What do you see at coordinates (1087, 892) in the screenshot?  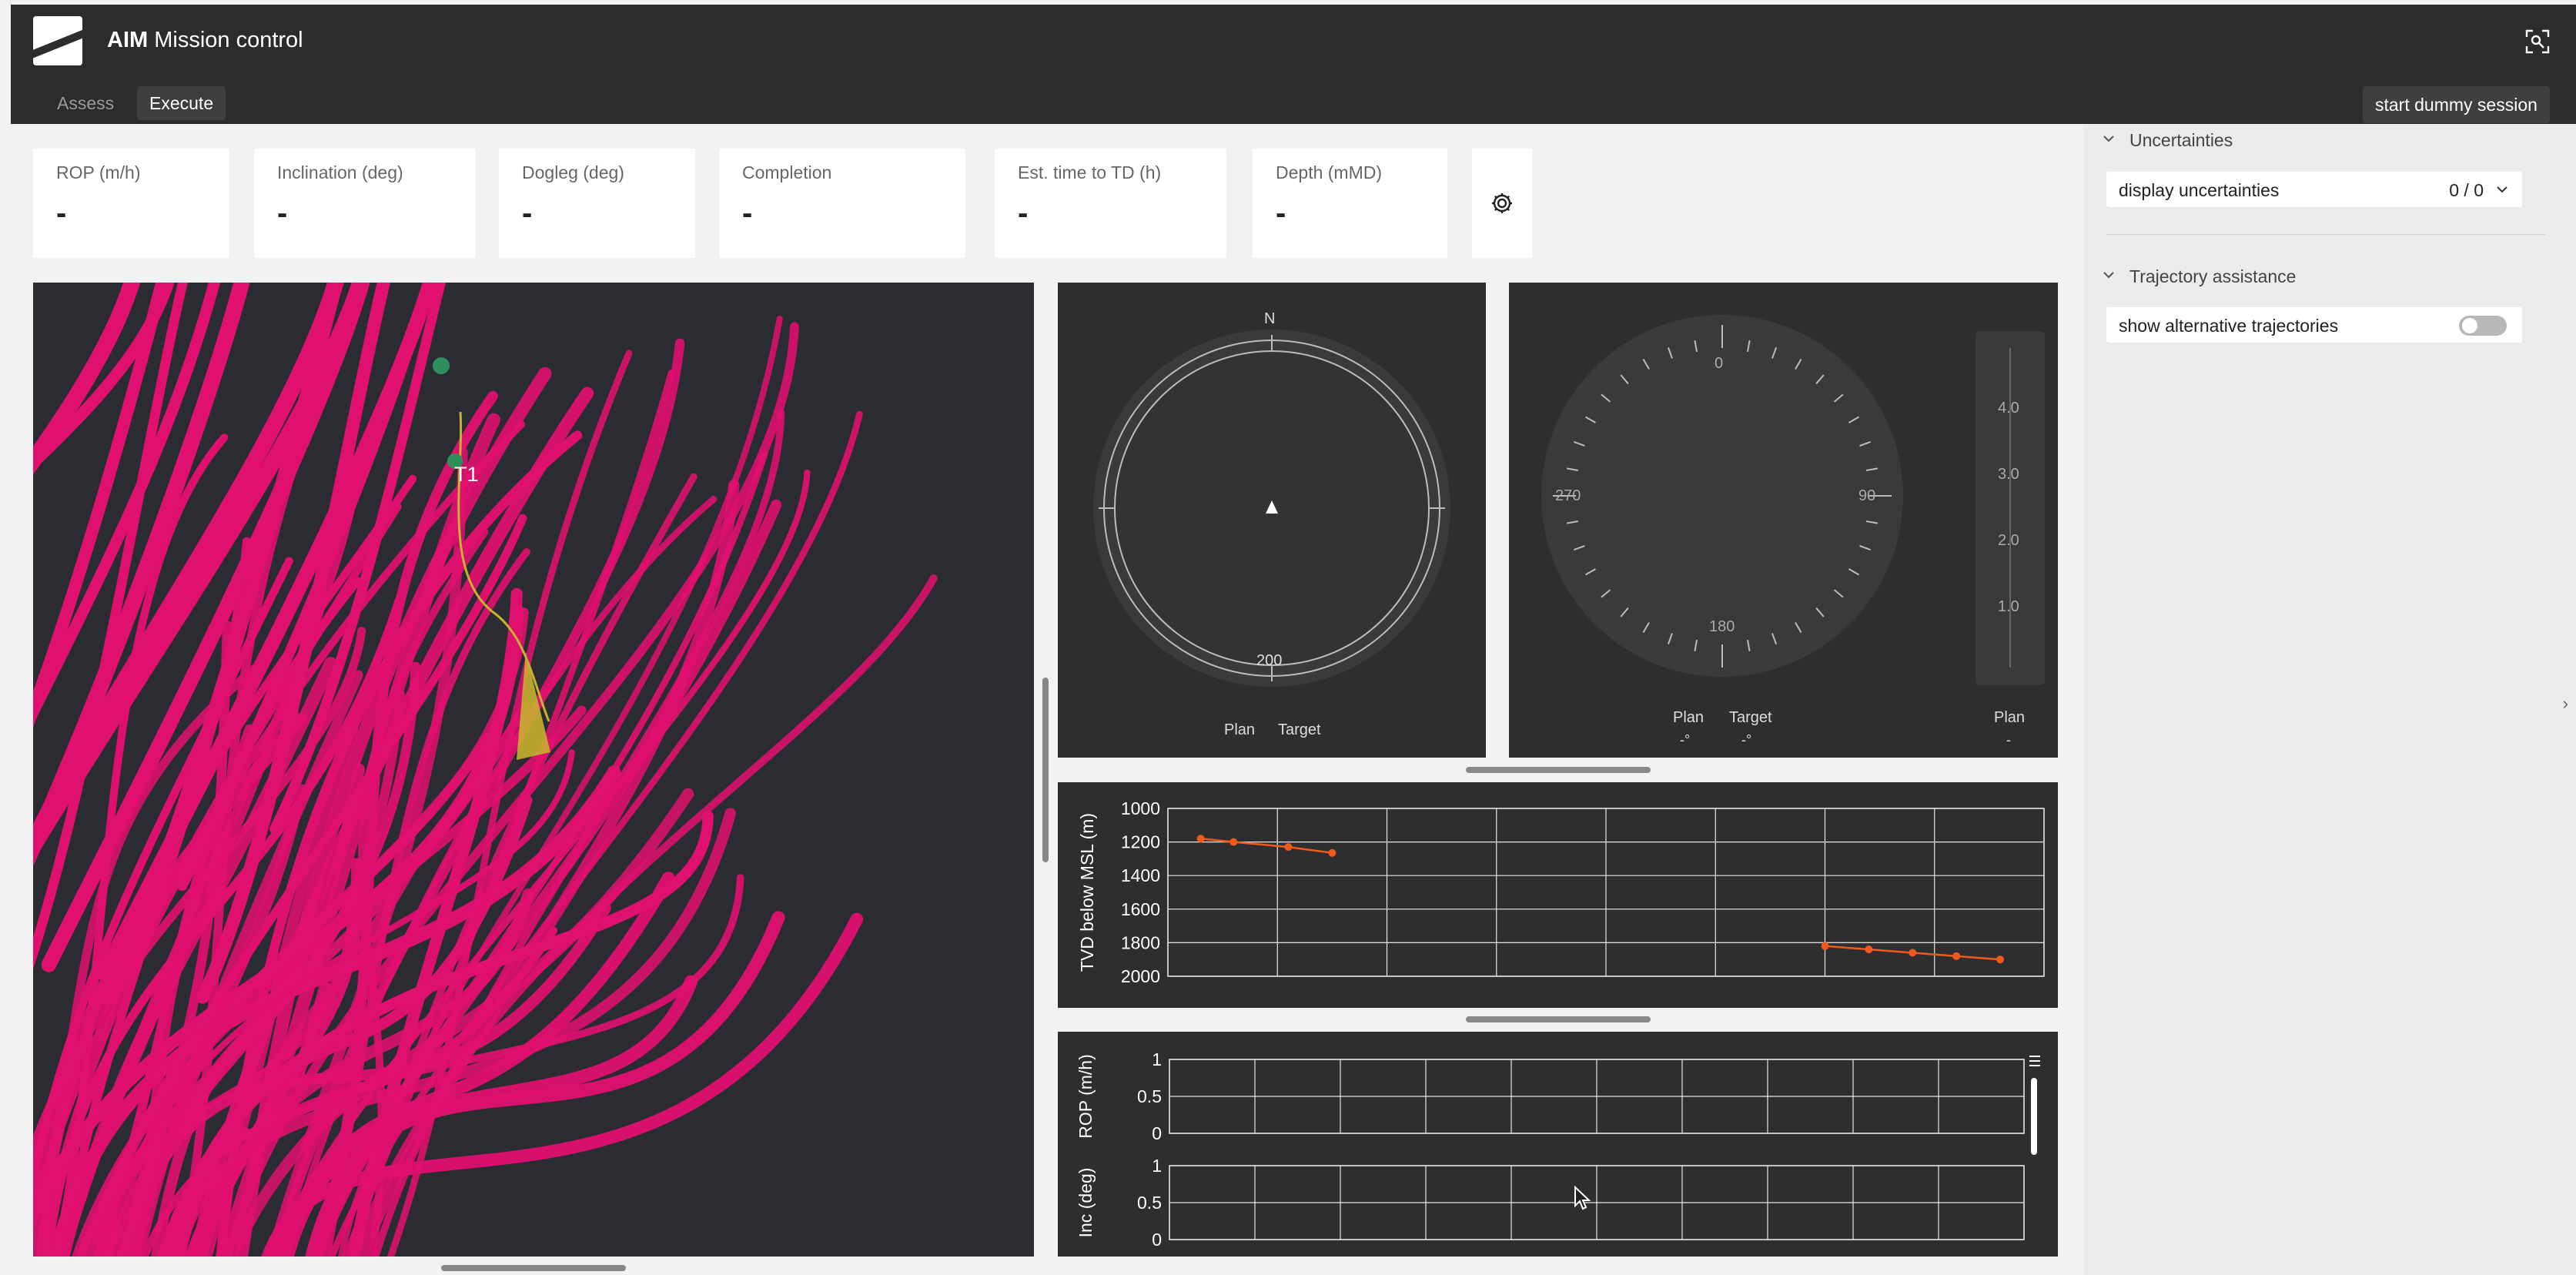 I see `y-axis-label: TVD below MSL (m)` at bounding box center [1087, 892].